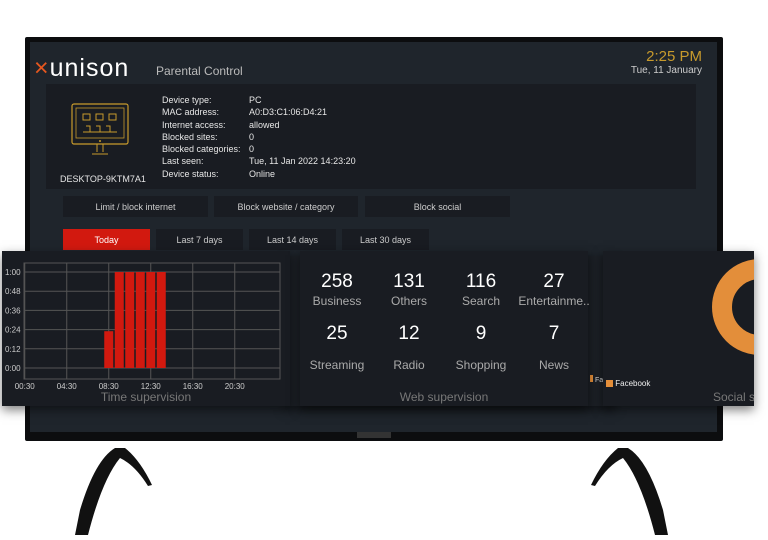 The height and width of the screenshot is (540, 768). I want to click on field-value: Online, so click(262, 173).